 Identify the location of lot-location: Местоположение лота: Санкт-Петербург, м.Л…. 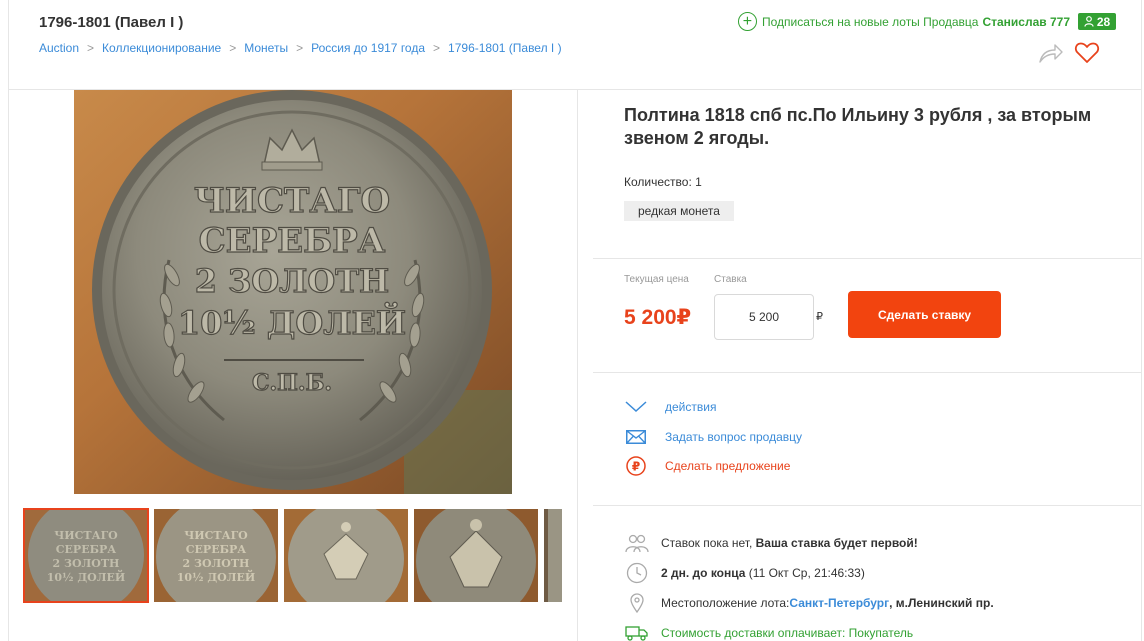
(809, 603).